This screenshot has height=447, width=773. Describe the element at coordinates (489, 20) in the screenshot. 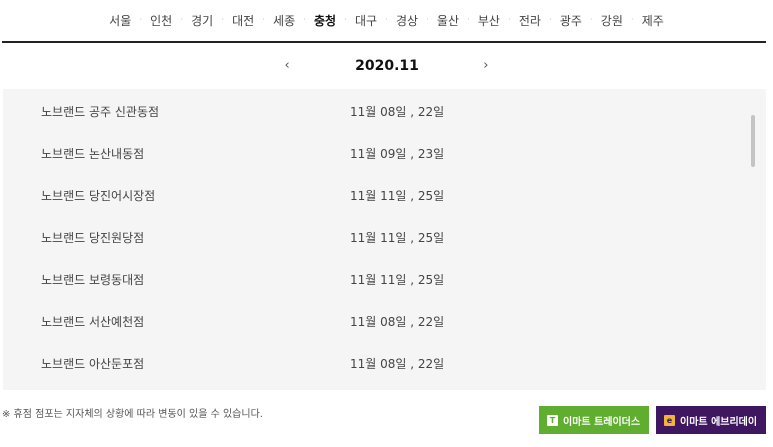

I see `region-tab-busan: 부산` at that location.